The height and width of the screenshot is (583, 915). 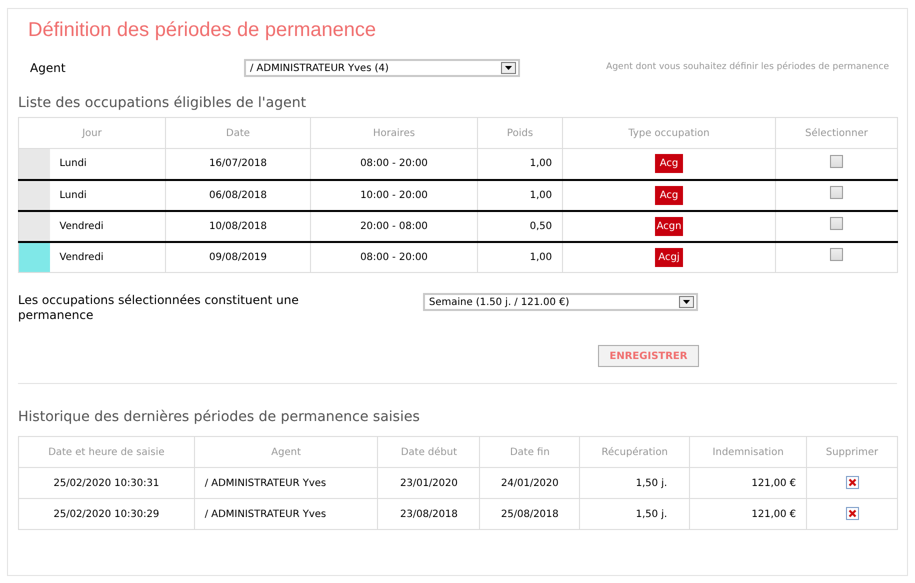 I want to click on column-header: Agent, so click(x=286, y=452).